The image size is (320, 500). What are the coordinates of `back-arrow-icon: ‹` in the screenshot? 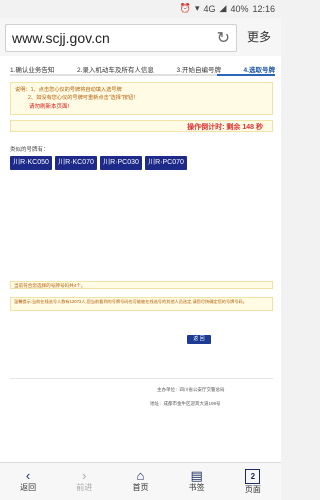 It's located at (28, 475).